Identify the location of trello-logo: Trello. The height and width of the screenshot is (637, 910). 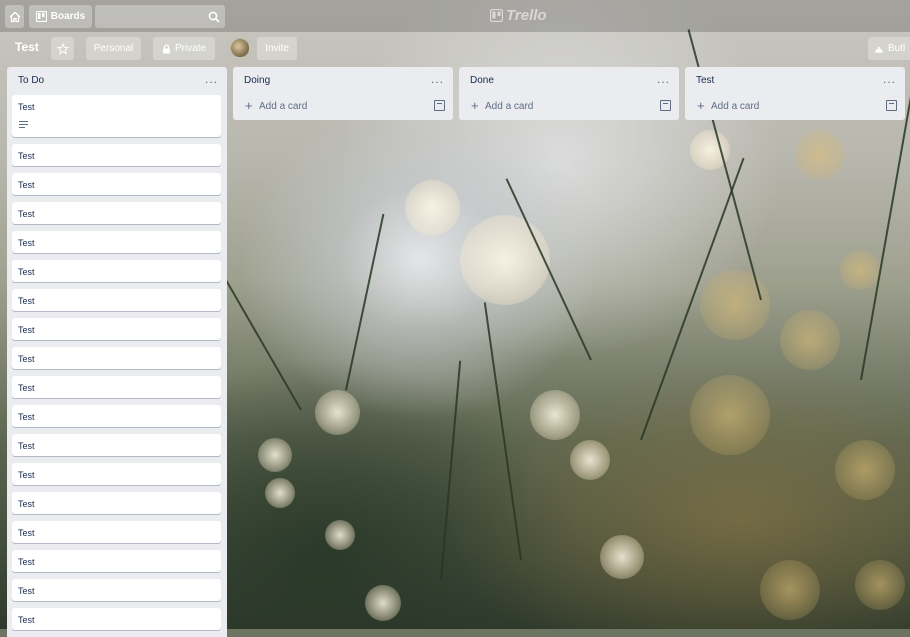
(518, 15).